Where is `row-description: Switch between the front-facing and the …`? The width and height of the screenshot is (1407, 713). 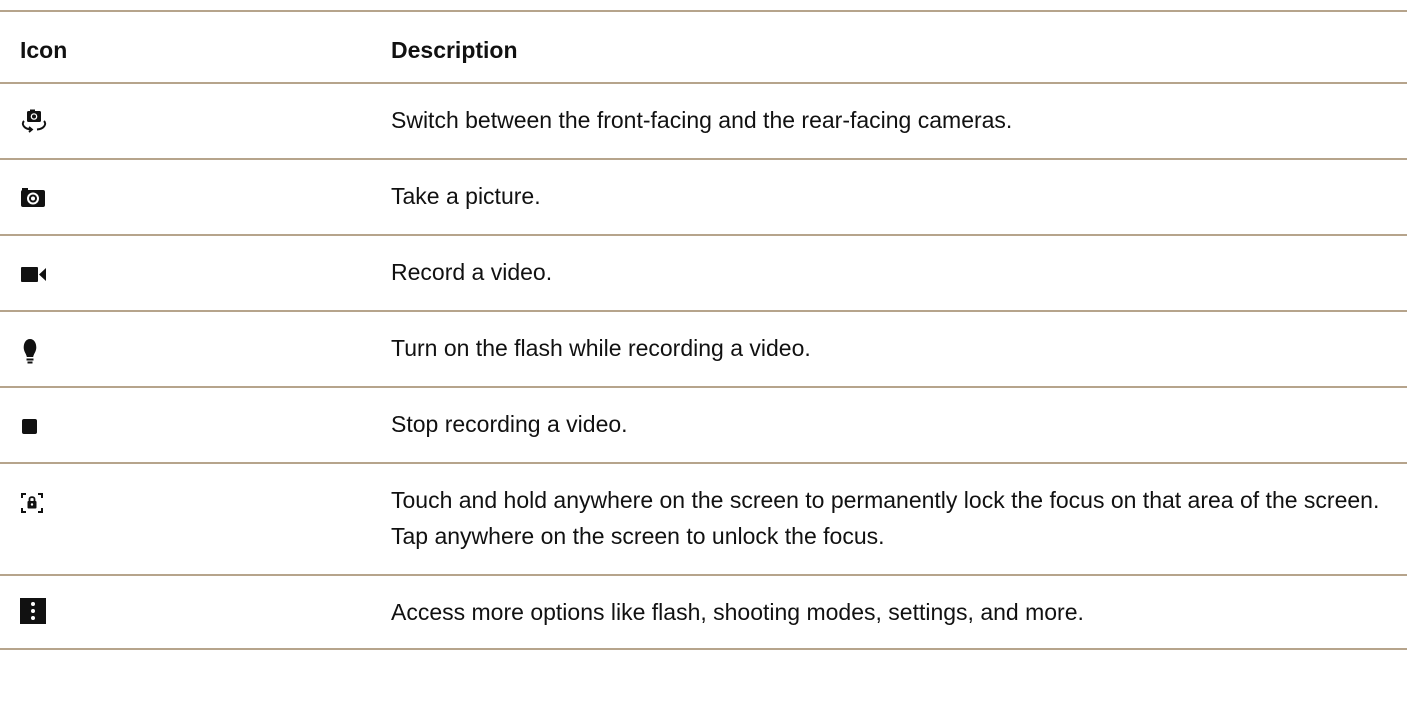 row-description: Switch between the front-facing and the … is located at coordinates (702, 120).